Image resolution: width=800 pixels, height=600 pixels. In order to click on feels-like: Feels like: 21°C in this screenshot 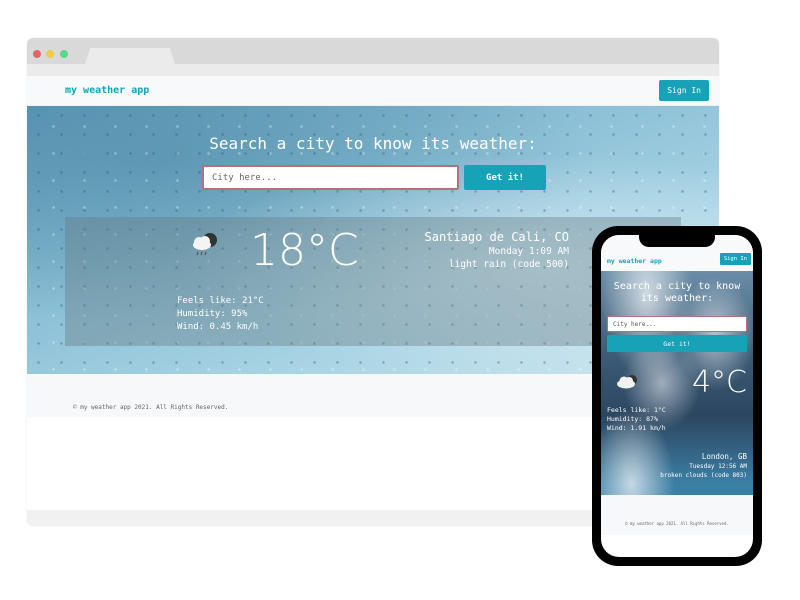, I will do `click(220, 301)`.